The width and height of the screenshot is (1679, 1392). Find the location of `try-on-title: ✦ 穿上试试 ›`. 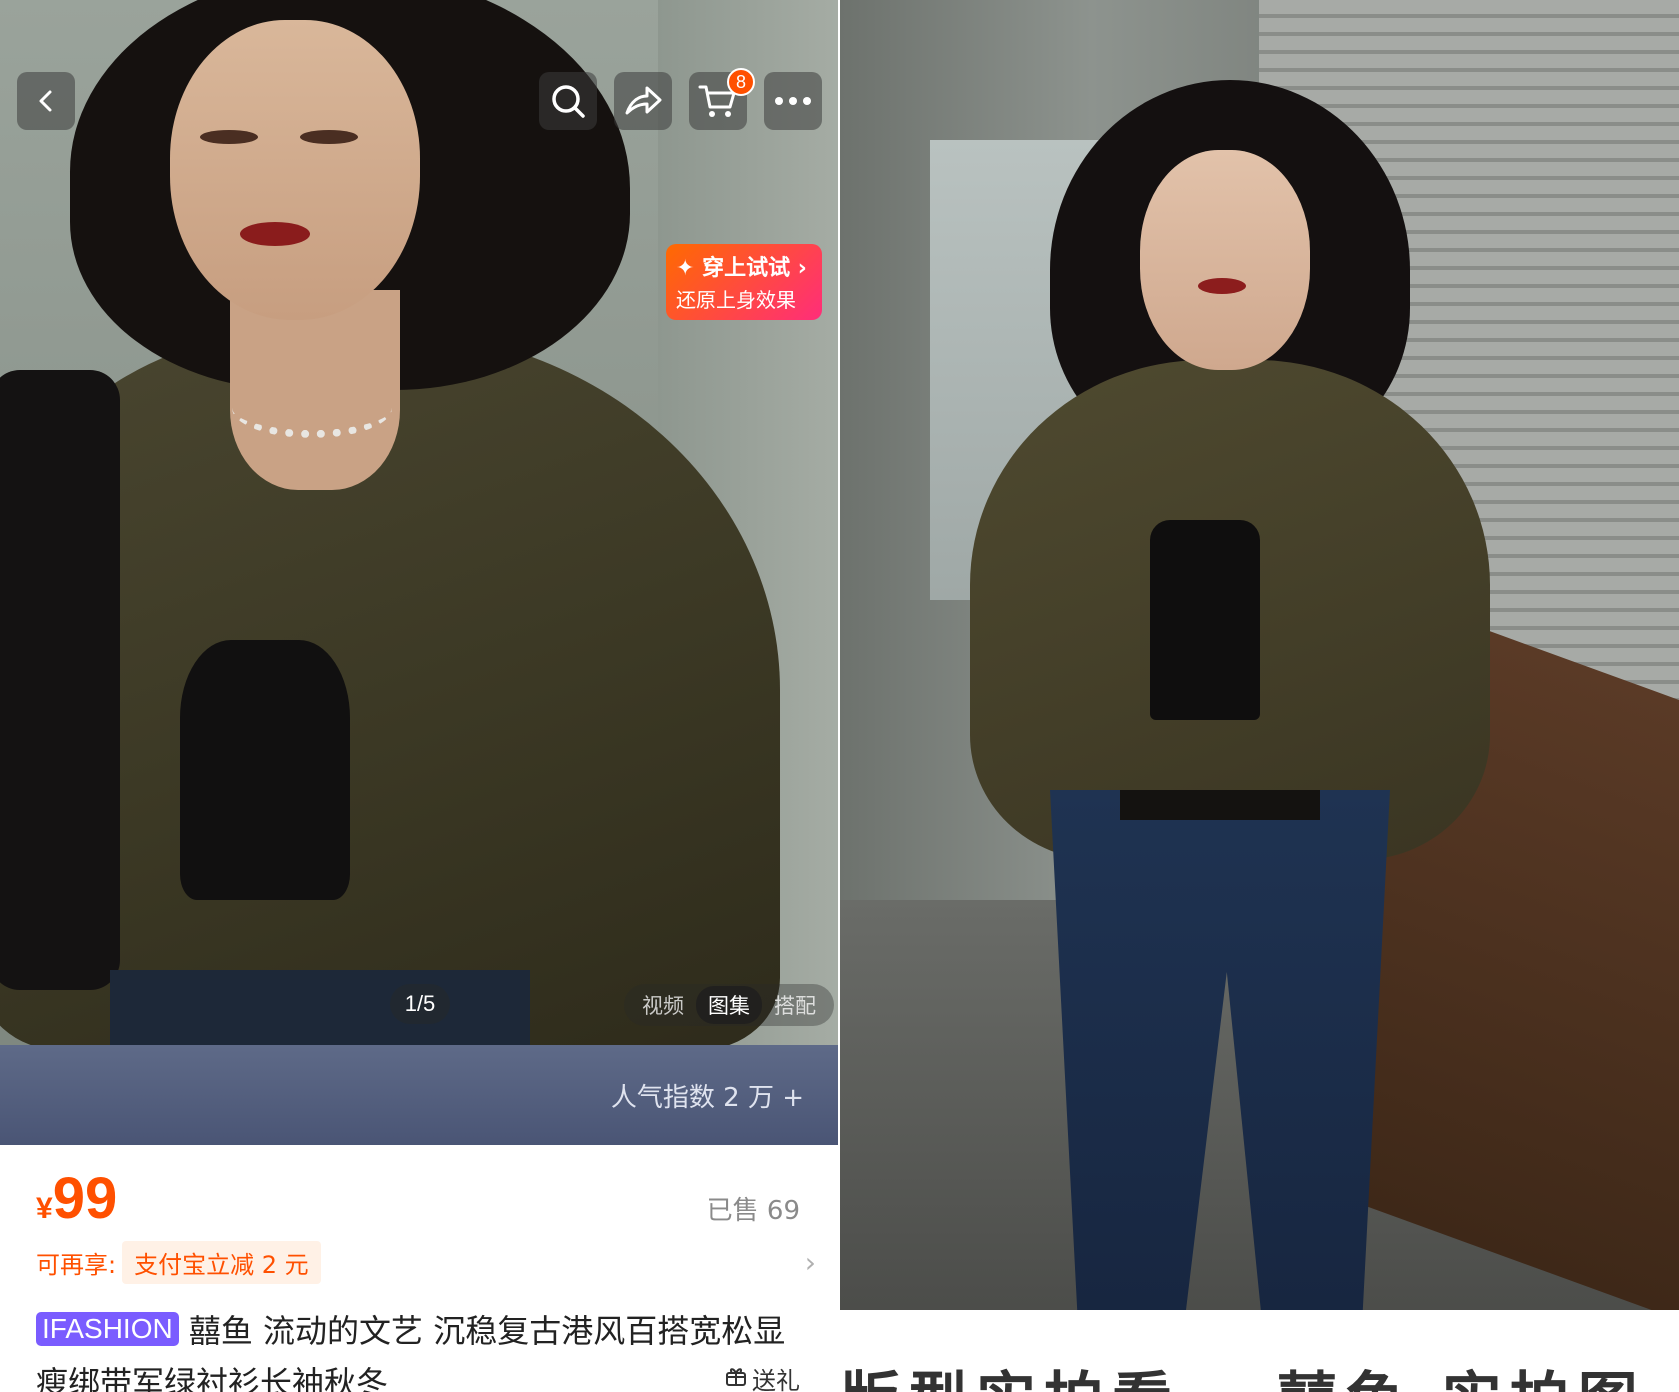

try-on-title: ✦ 穿上试试 › is located at coordinates (741, 268).